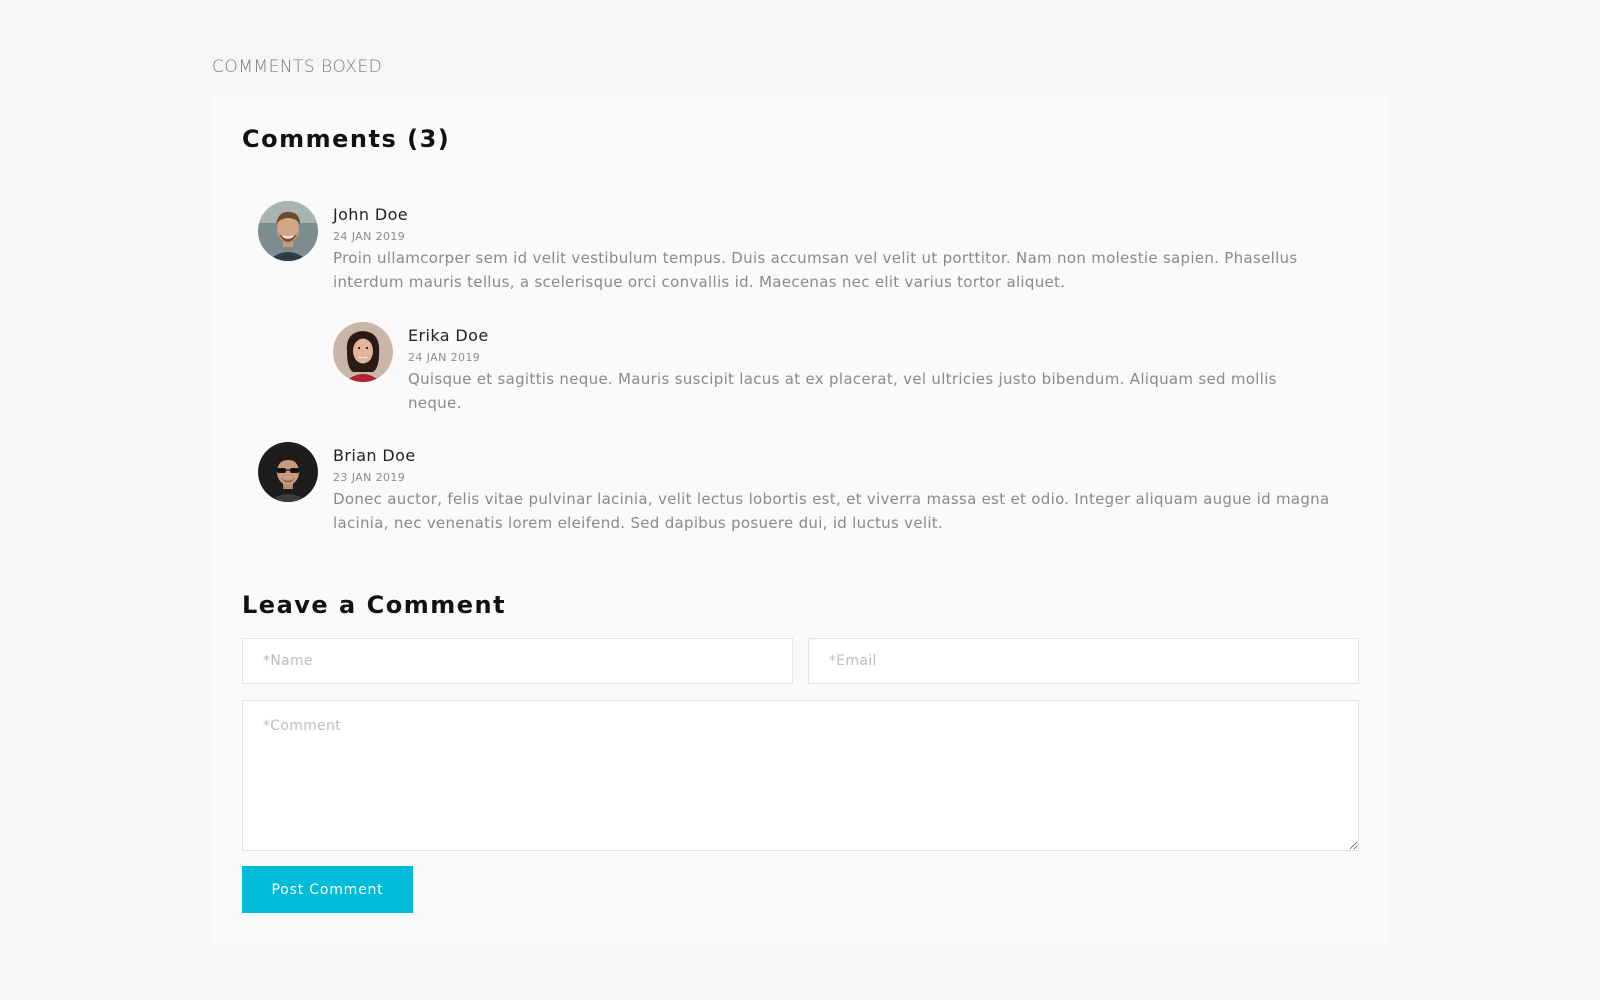 The image size is (1600, 1000). I want to click on comments-title: Comments (3), so click(346, 139).